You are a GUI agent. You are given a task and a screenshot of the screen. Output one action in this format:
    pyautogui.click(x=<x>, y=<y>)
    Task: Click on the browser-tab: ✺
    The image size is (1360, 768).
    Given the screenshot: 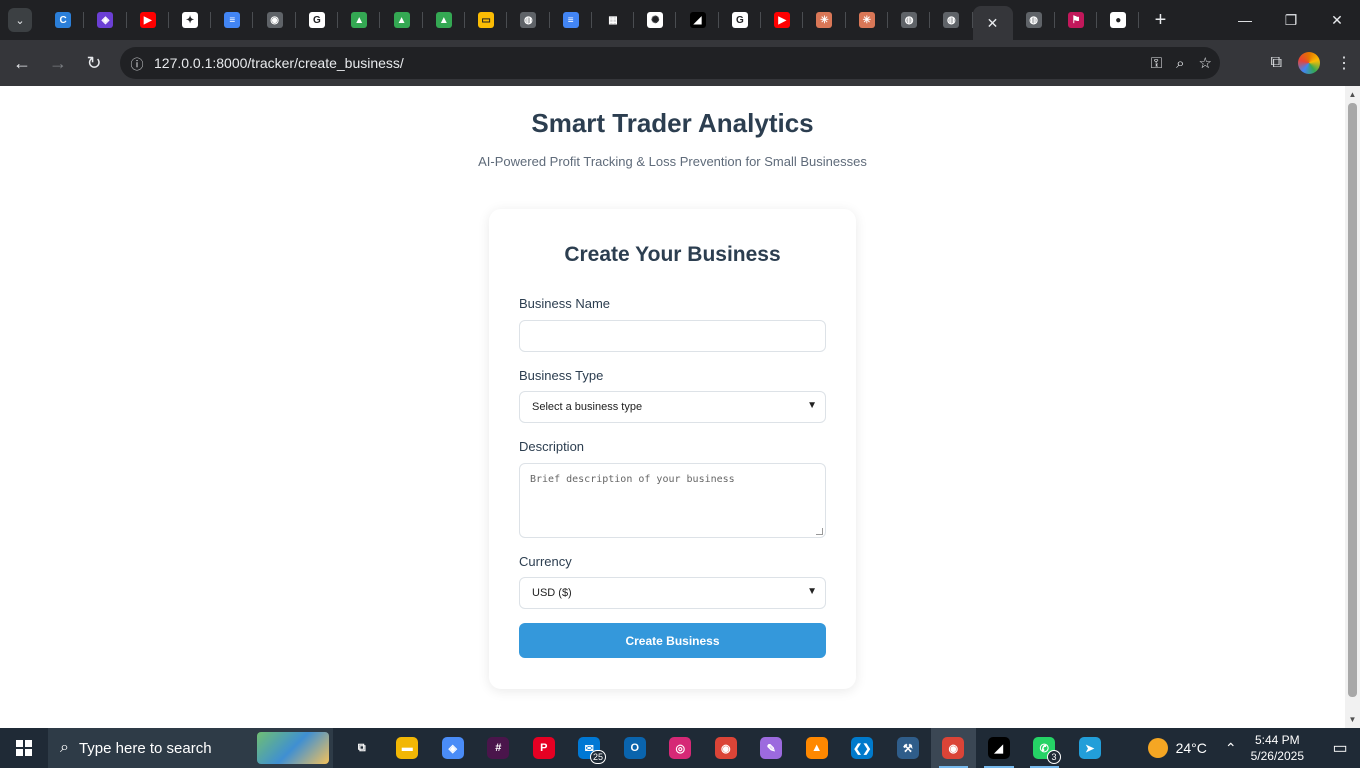 What is the action you would take?
    pyautogui.click(x=655, y=20)
    